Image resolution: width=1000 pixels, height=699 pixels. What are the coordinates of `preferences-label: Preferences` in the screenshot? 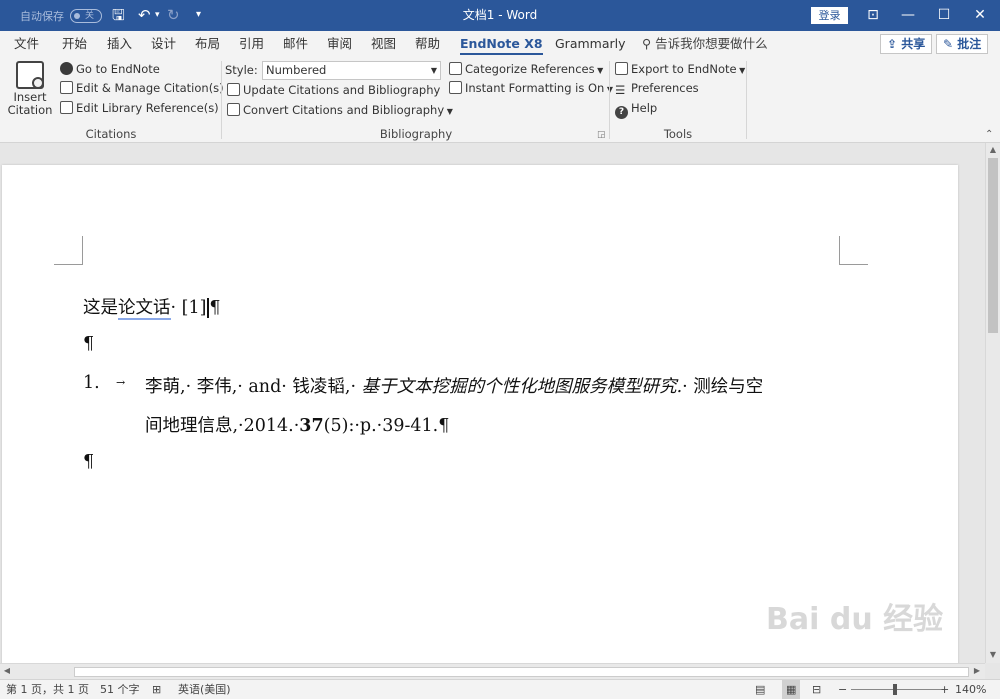 It's located at (665, 88).